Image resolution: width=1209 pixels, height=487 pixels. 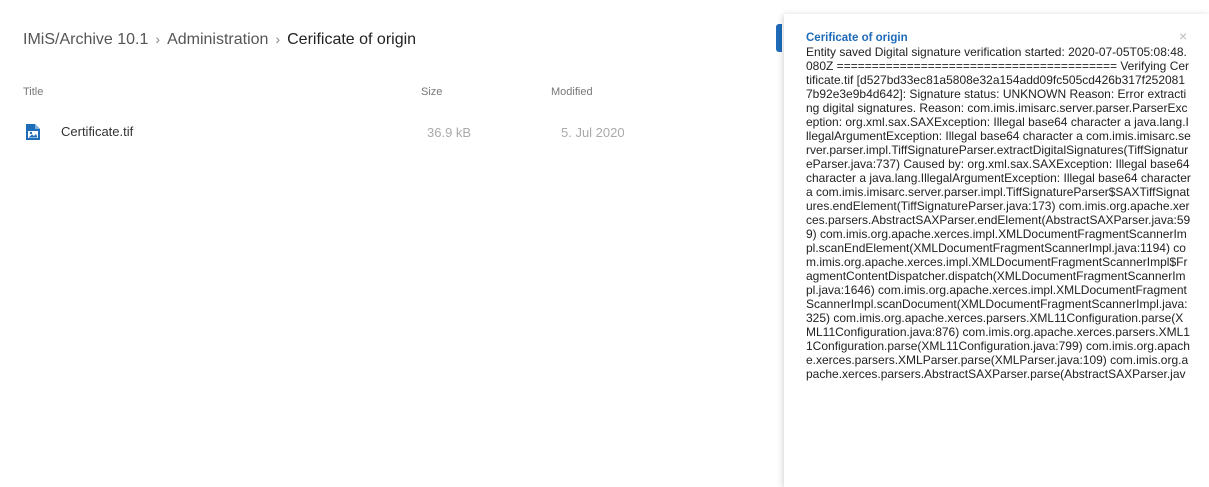 I want to click on notification-accent, so click(x=779, y=38).